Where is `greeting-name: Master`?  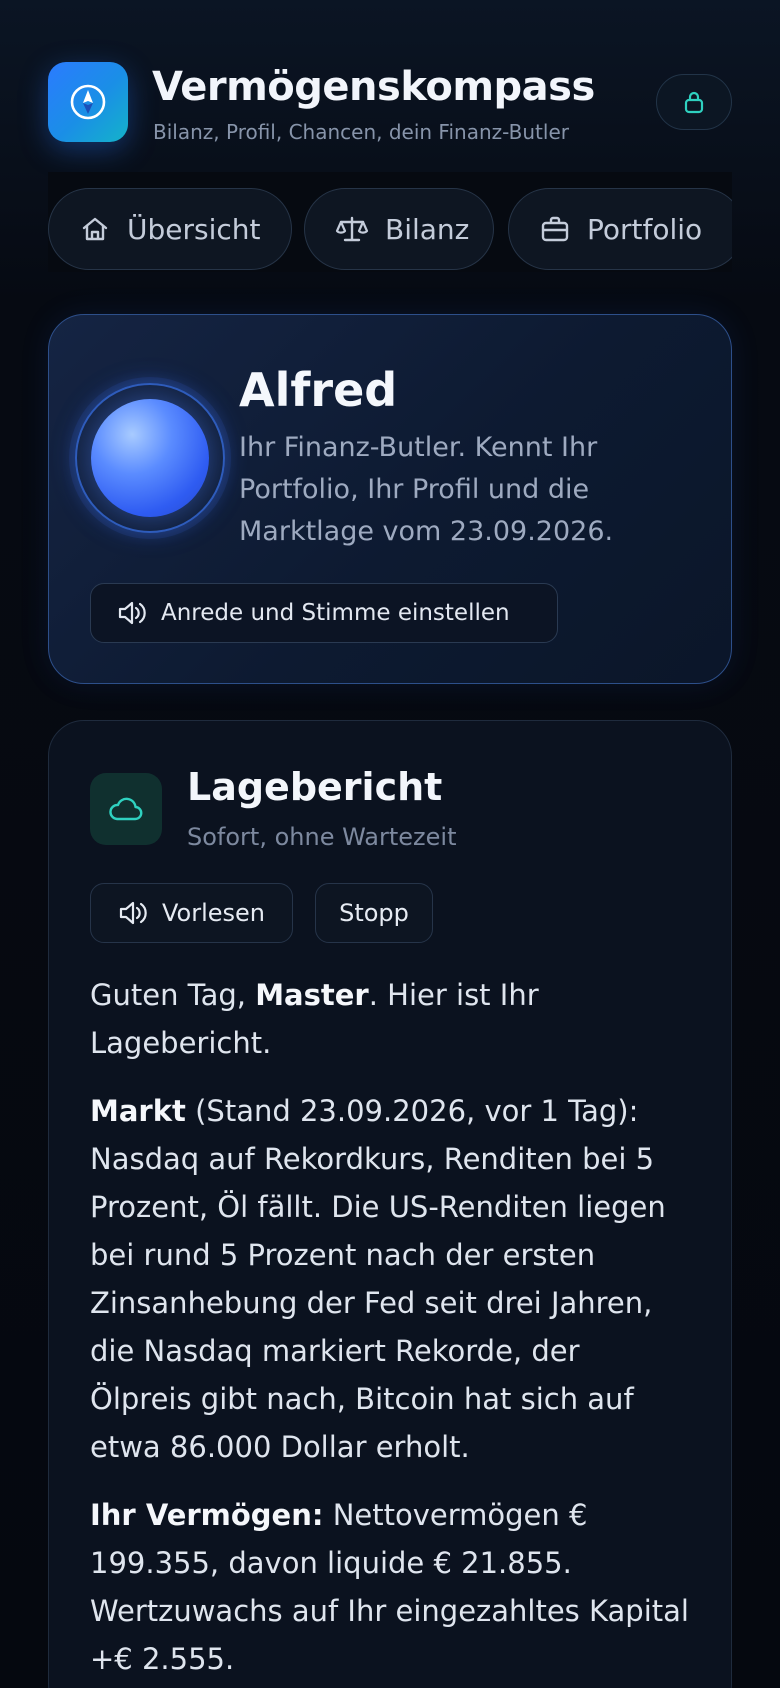 greeting-name: Master is located at coordinates (312, 995).